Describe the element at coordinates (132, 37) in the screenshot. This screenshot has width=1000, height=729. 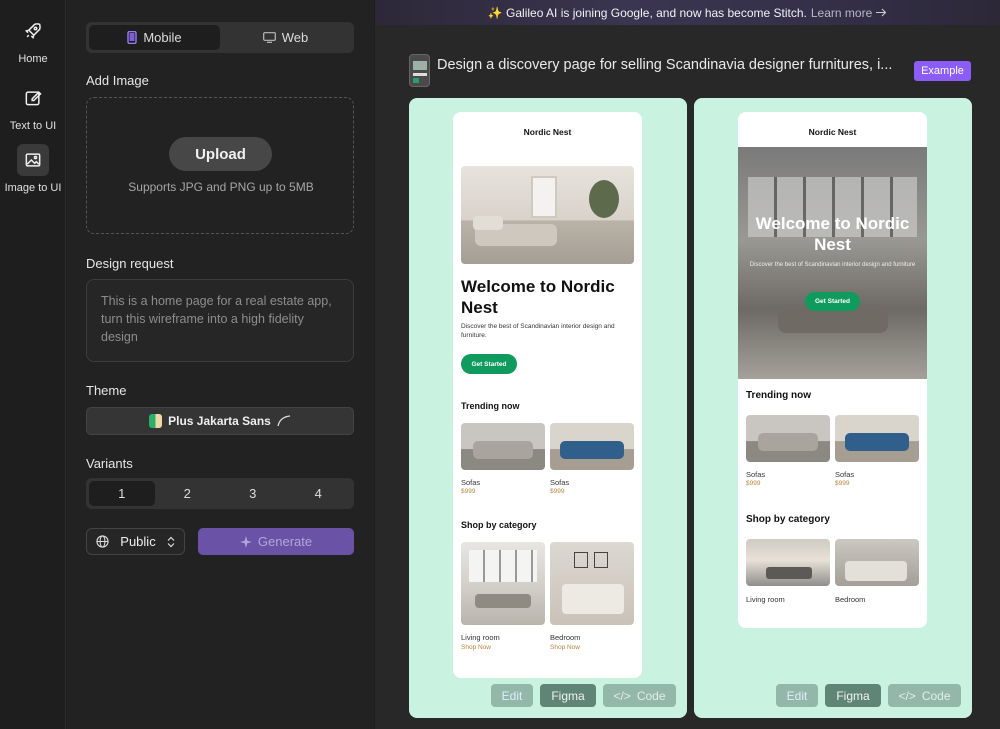
I see `phone-icon` at that location.